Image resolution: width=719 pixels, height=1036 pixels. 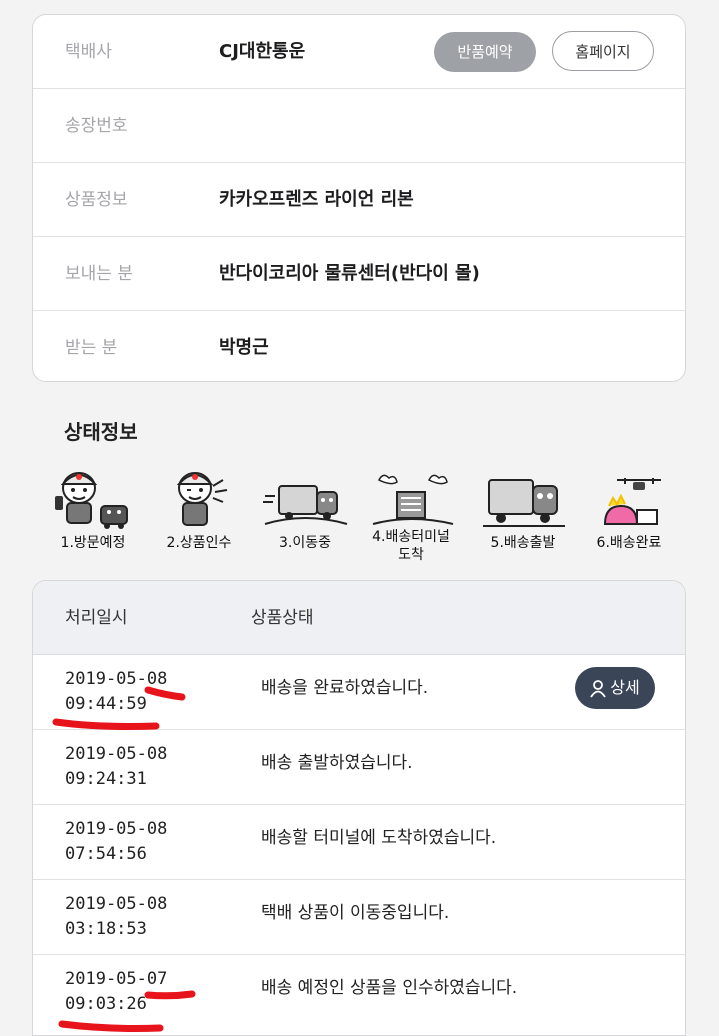 I want to click on detail-button: 상세, so click(x=615, y=688).